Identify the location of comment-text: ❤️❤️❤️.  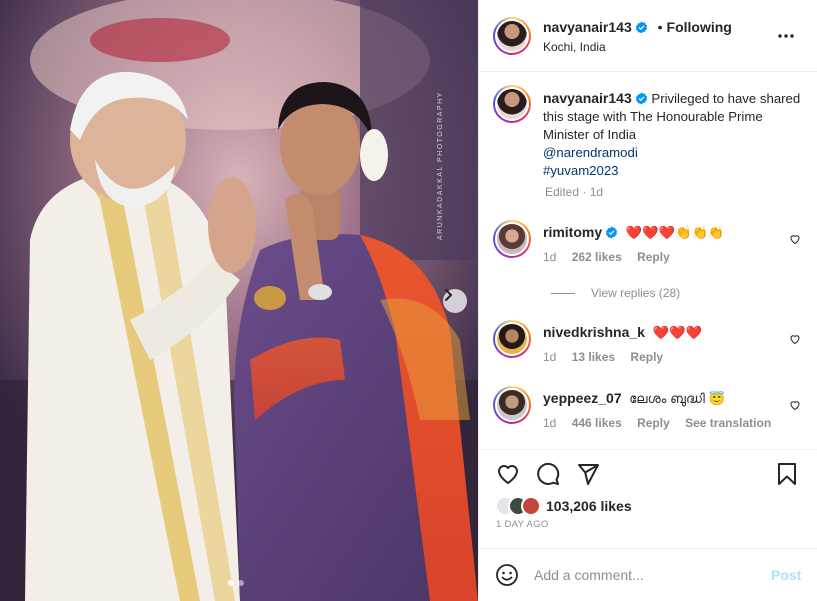
(677, 332).